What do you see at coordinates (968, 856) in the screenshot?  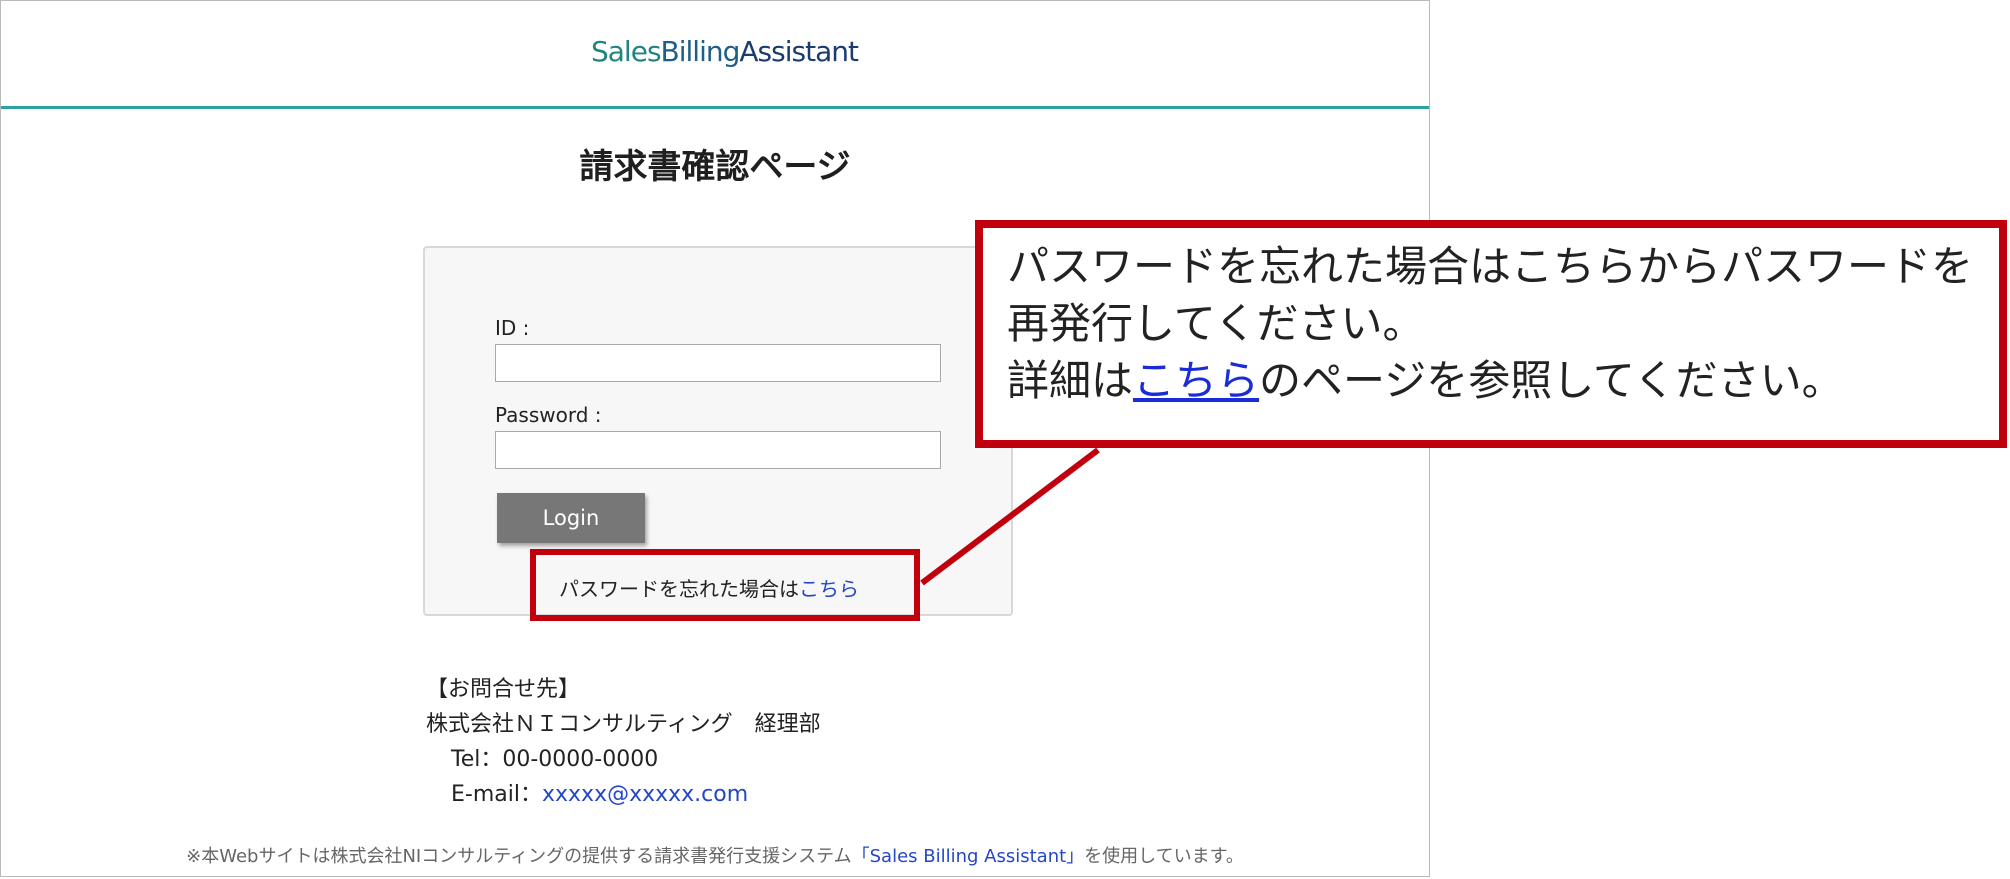 I see `footer-product-link: 「Sales Billing Assistant」` at bounding box center [968, 856].